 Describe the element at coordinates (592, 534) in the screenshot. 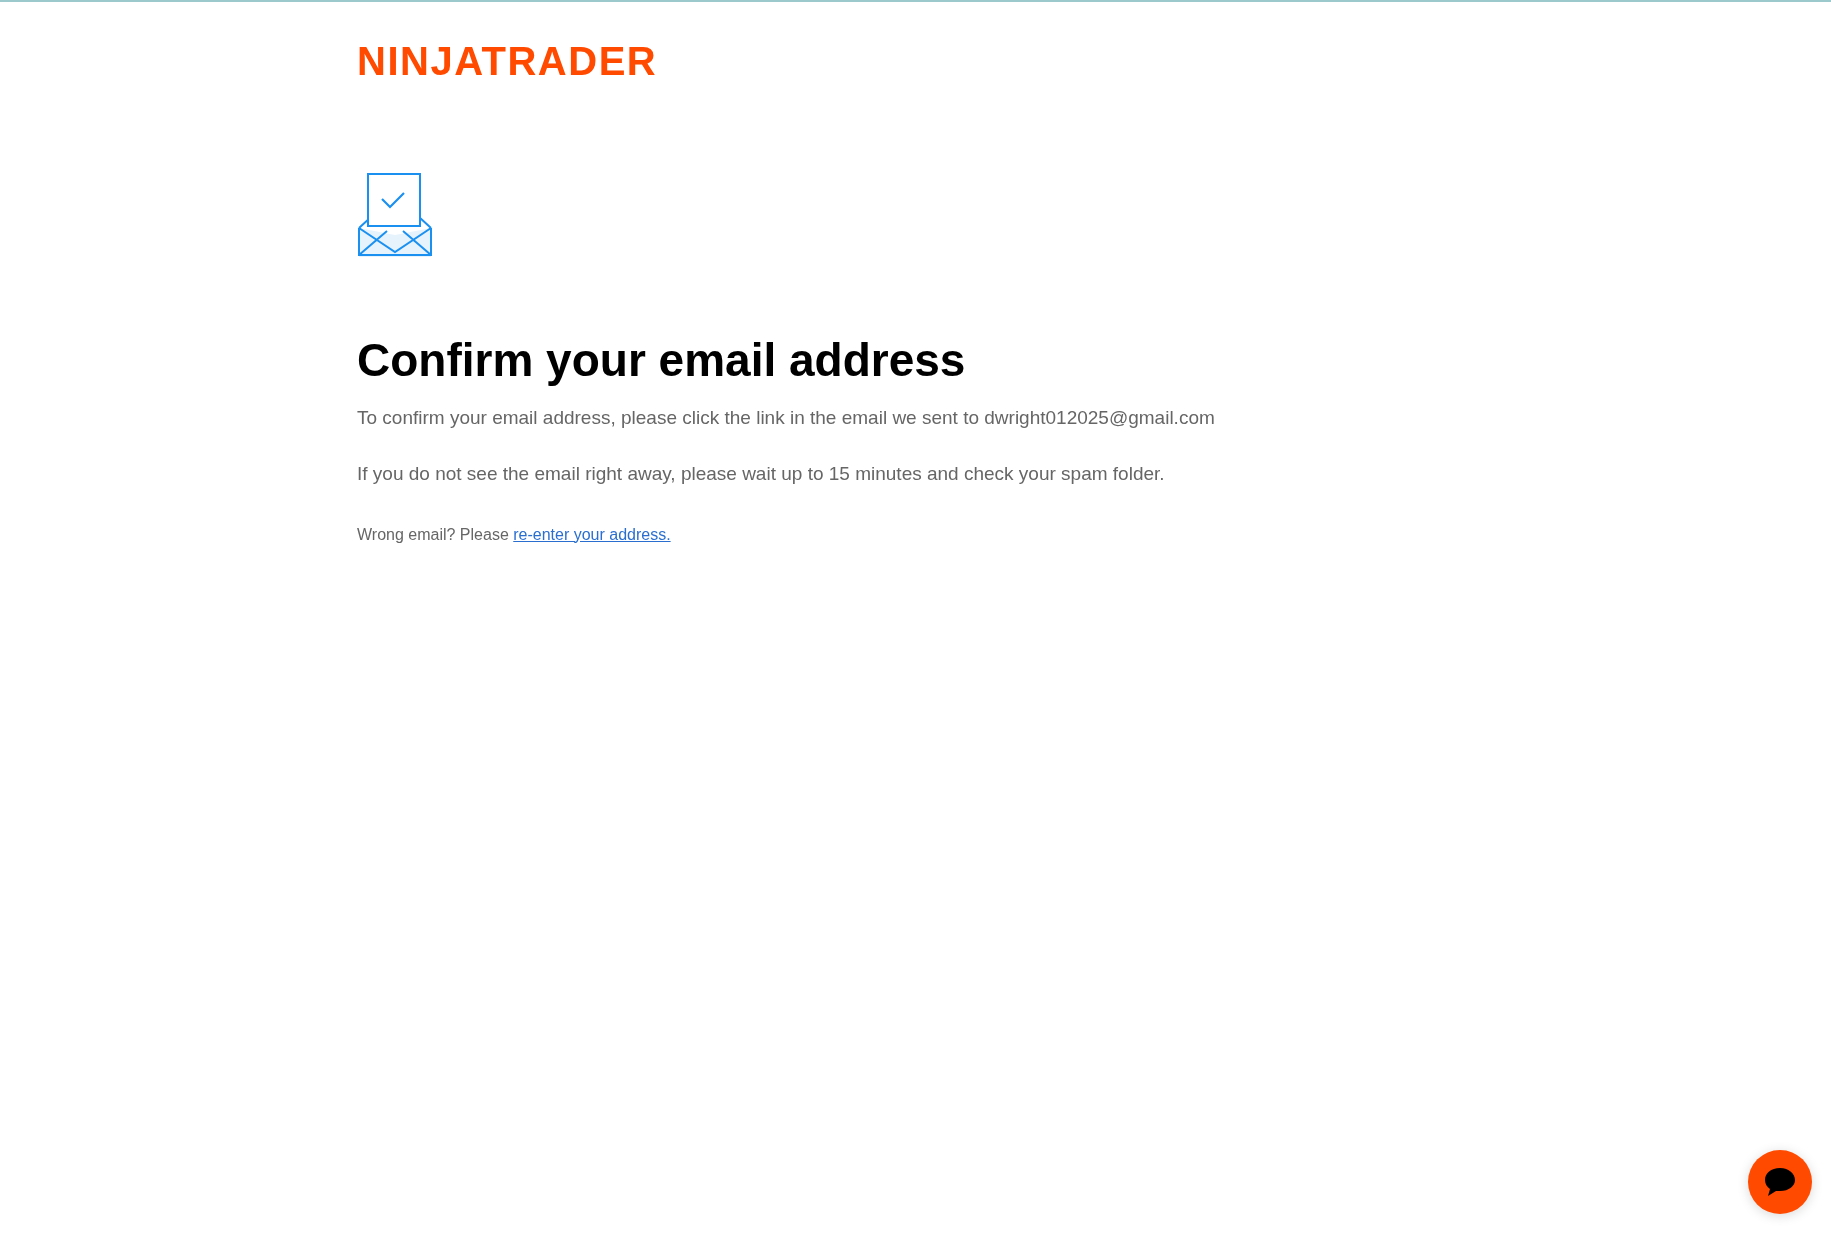

I see `re-enter-address-link: re-enter your address.` at that location.